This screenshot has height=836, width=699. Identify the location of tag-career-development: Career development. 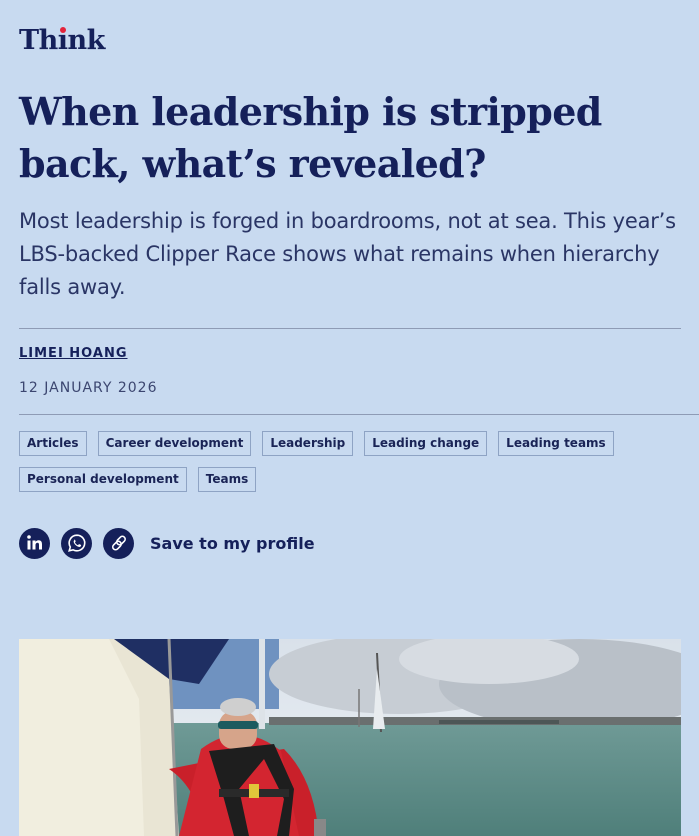
(174, 443).